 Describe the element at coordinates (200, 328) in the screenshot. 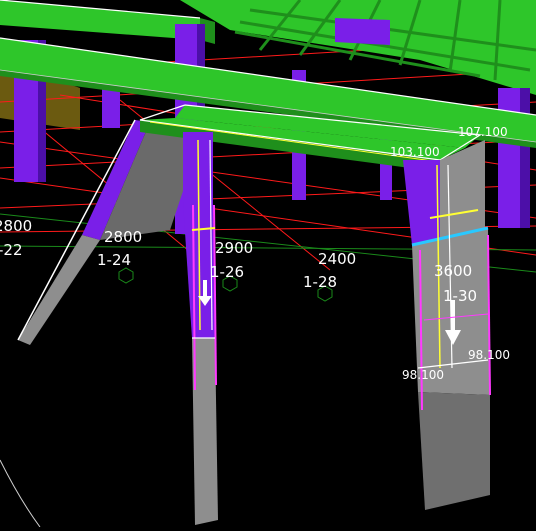

I see `front-left-column` at that location.